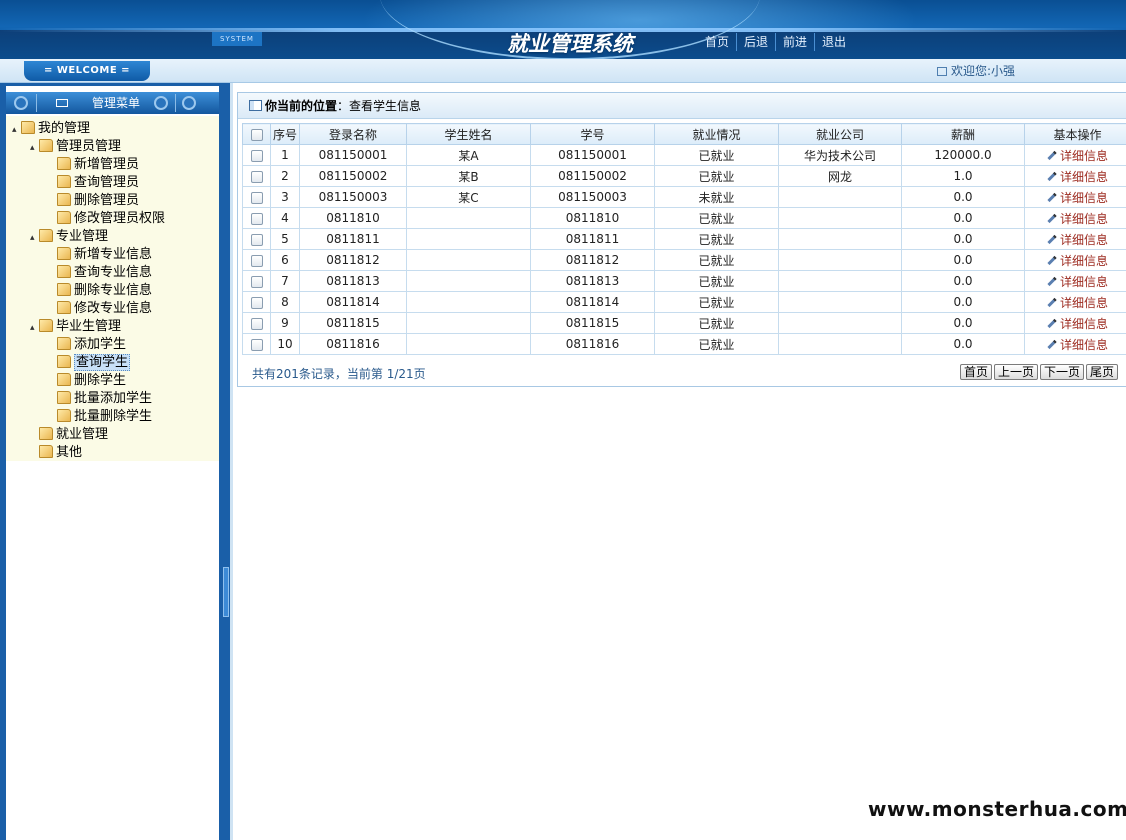 This screenshot has height=840, width=1126. I want to click on table-row: 5 0811811 0811811 已就业 0.0 详细信息, so click(684, 239).